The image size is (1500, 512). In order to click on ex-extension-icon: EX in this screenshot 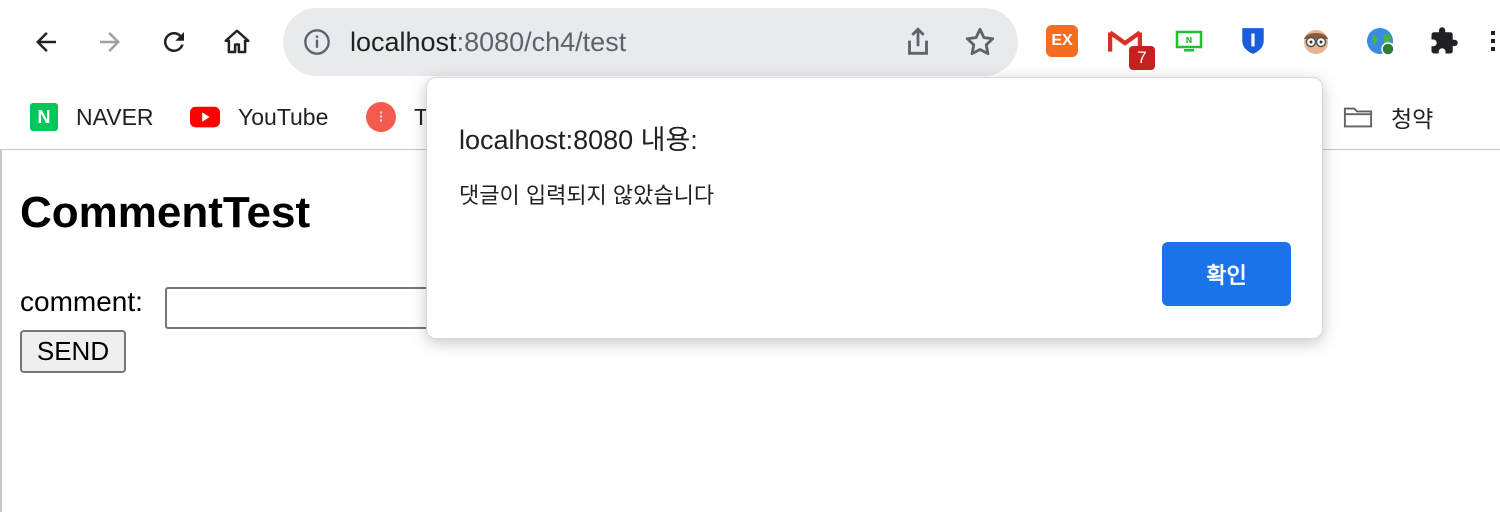, I will do `click(1062, 41)`.